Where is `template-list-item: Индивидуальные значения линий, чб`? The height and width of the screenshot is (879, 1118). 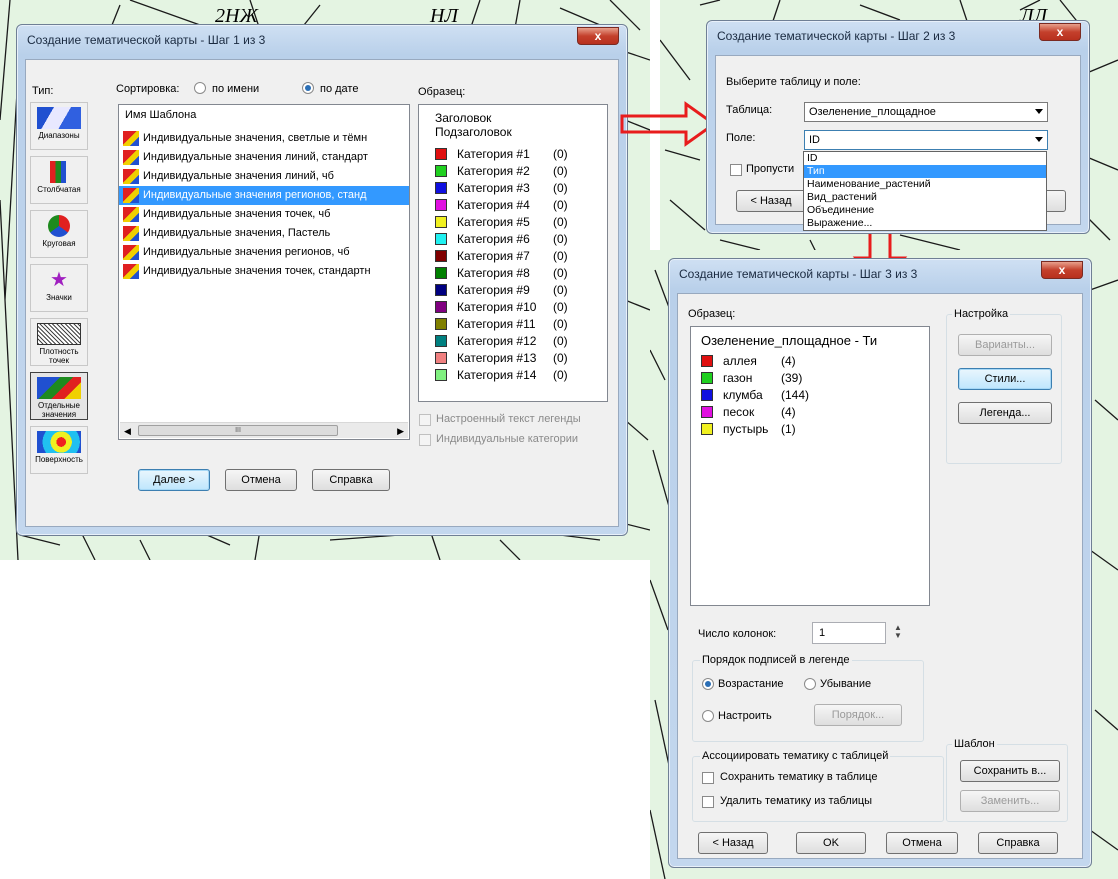 template-list-item: Индивидуальные значения линий, чб is located at coordinates (264, 176).